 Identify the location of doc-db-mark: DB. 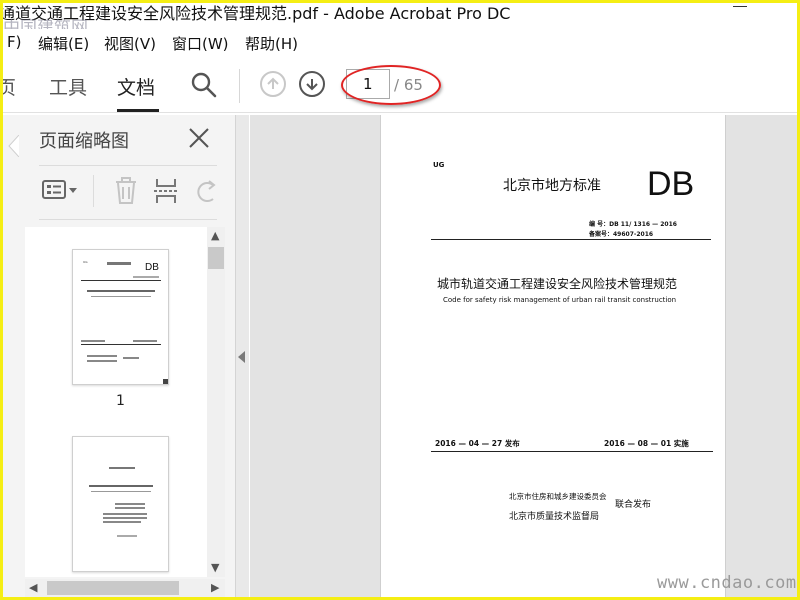
(671, 184).